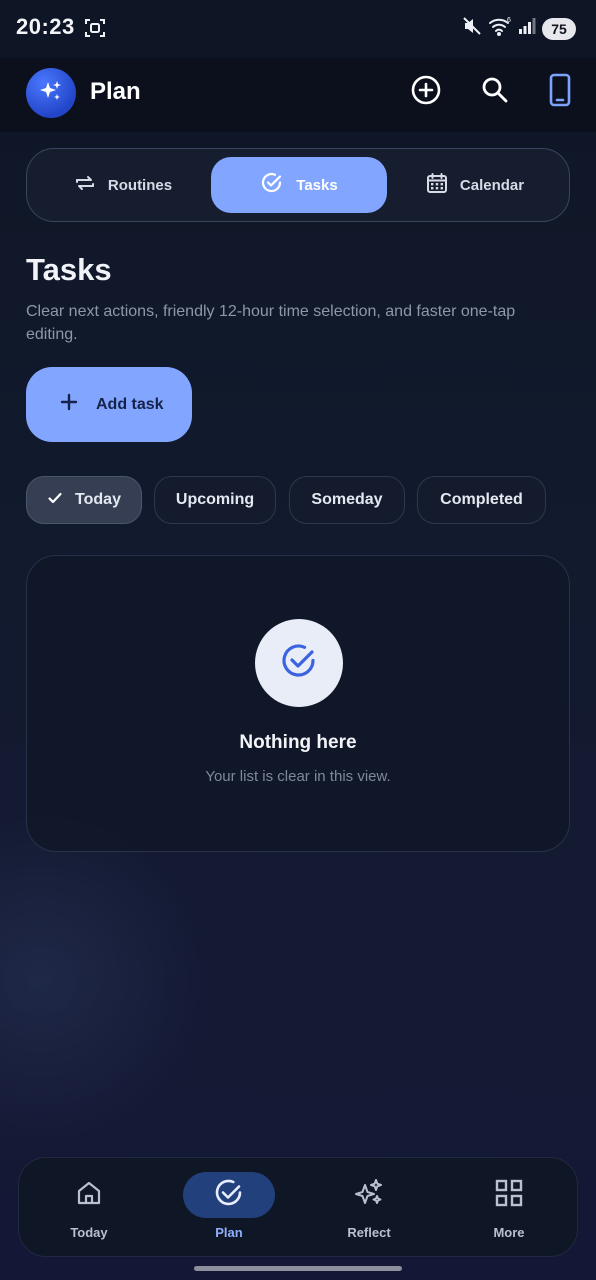 This screenshot has width=596, height=1280. What do you see at coordinates (298, 1268) in the screenshot?
I see `home-indicator` at bounding box center [298, 1268].